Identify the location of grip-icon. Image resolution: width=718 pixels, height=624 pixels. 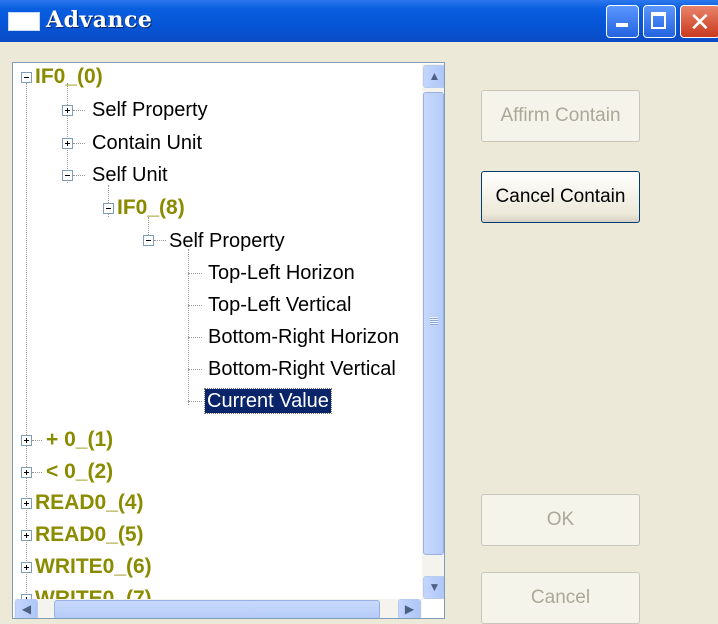
(434, 321).